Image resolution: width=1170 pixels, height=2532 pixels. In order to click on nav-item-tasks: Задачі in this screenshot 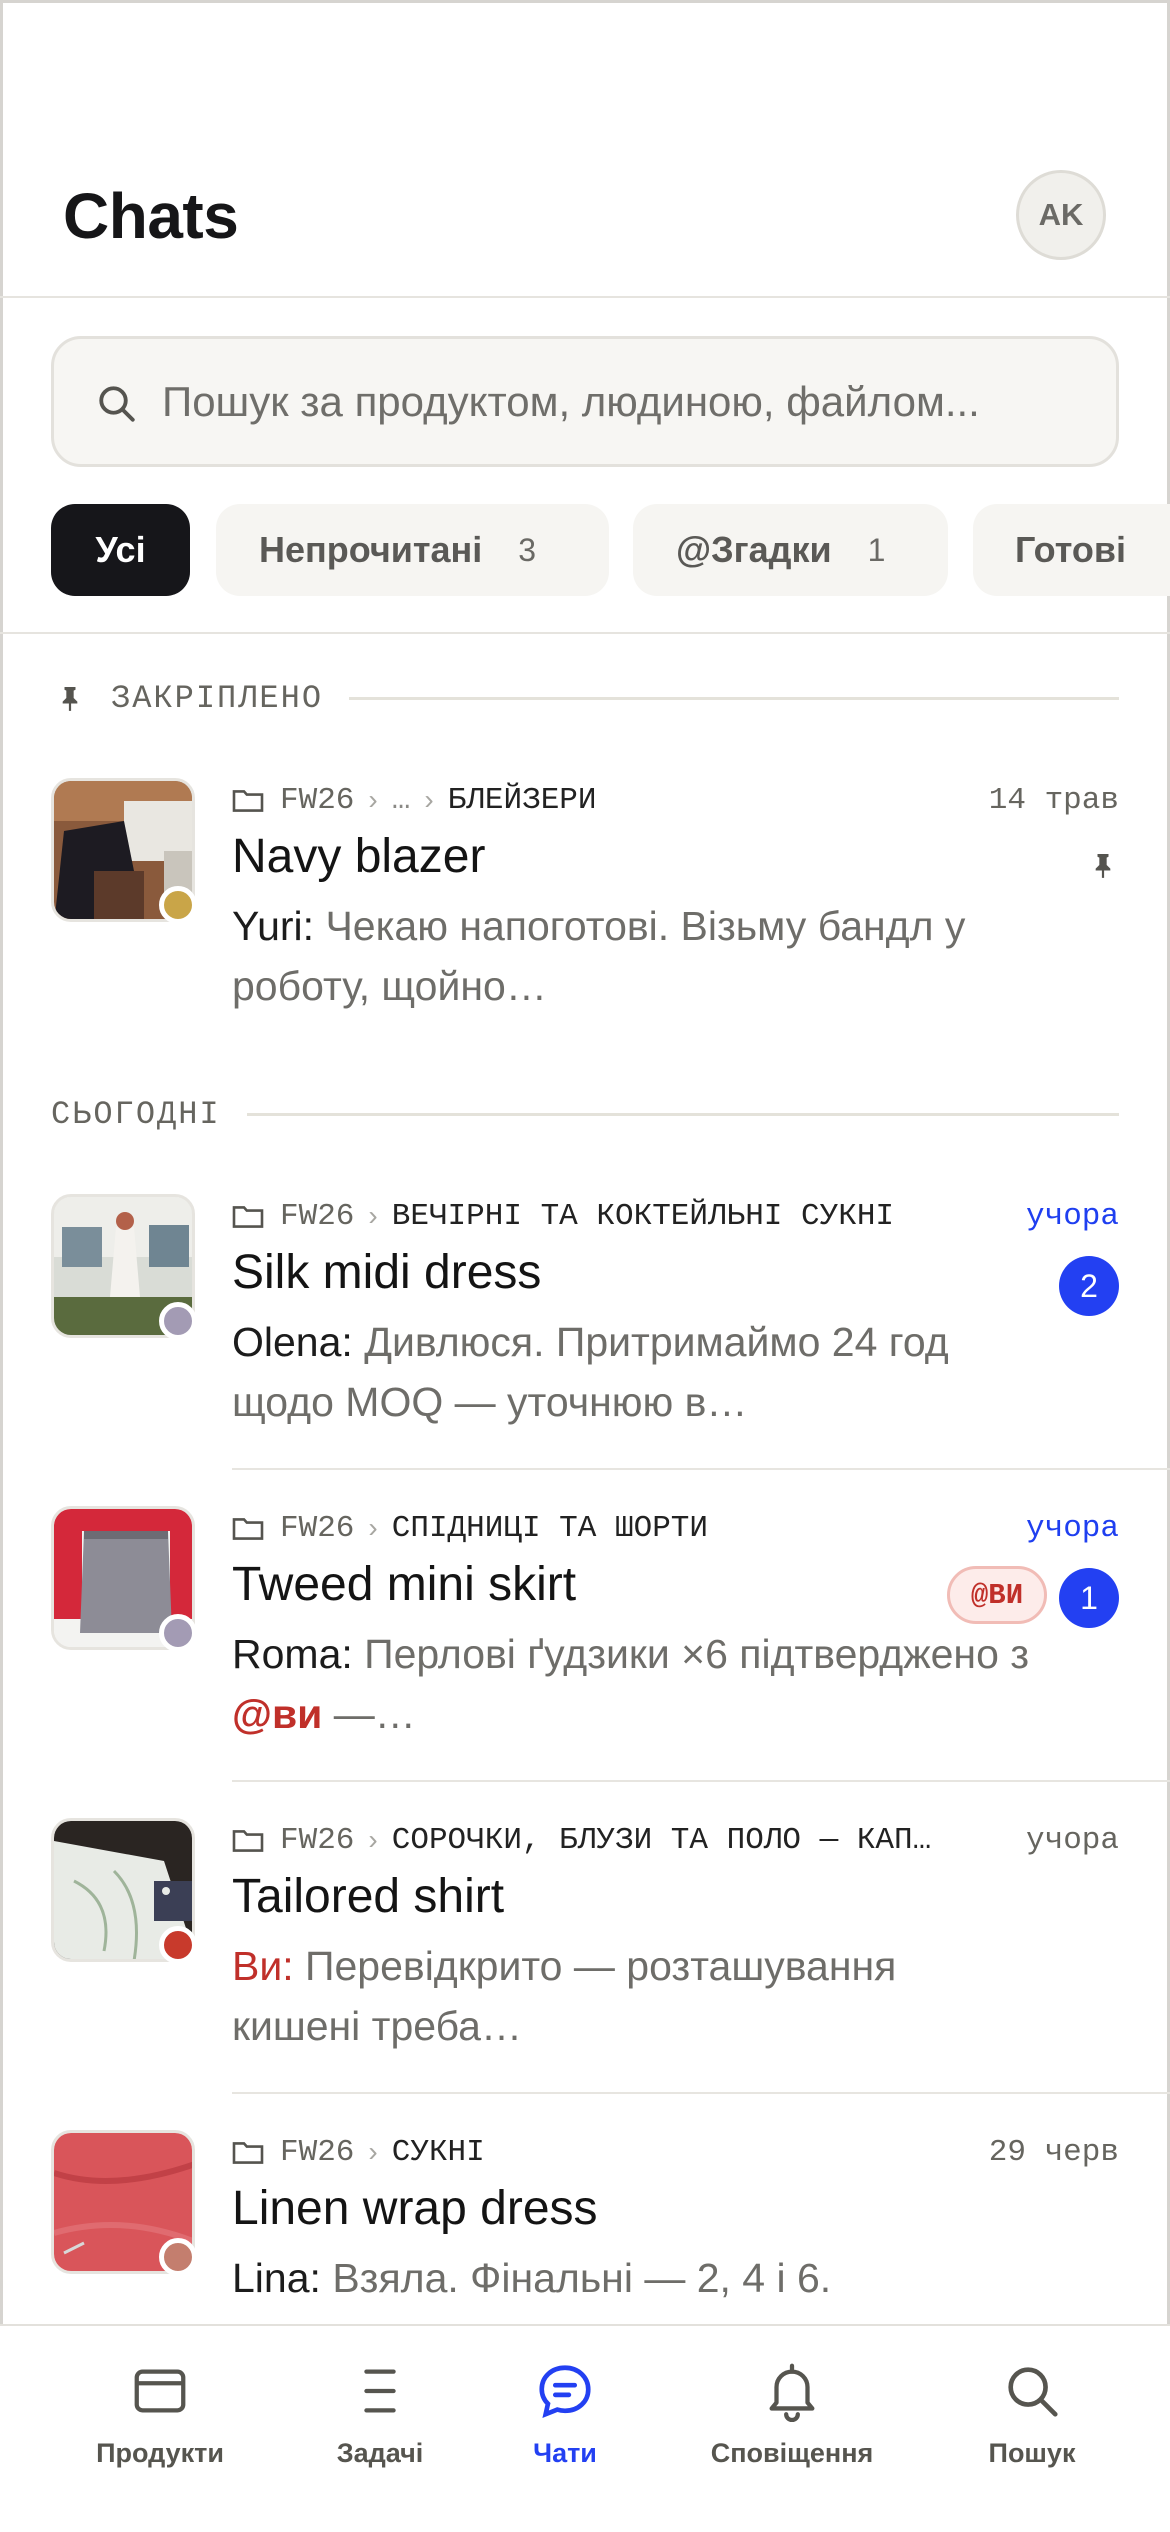, I will do `click(380, 2414)`.